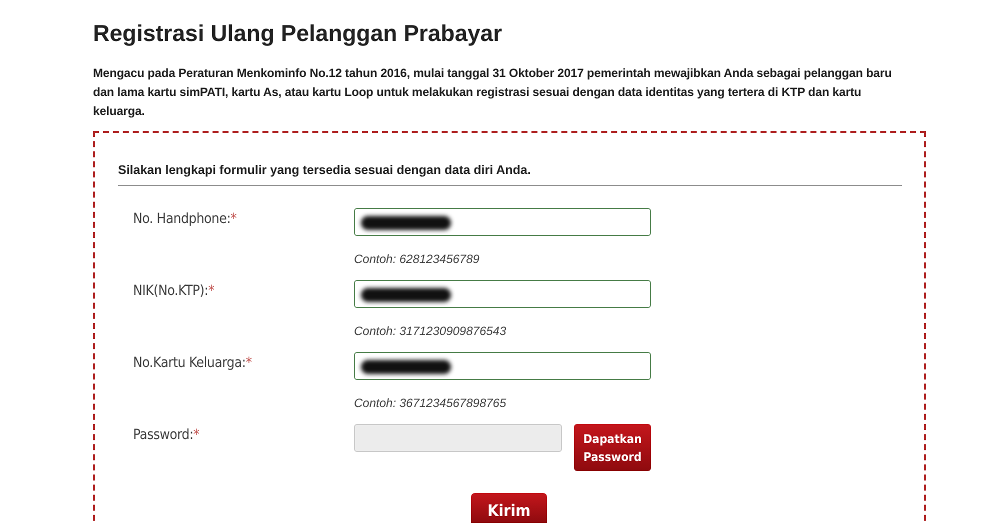 The width and height of the screenshot is (1000, 525). What do you see at coordinates (166, 434) in the screenshot?
I see `field-label: Password:*` at bounding box center [166, 434].